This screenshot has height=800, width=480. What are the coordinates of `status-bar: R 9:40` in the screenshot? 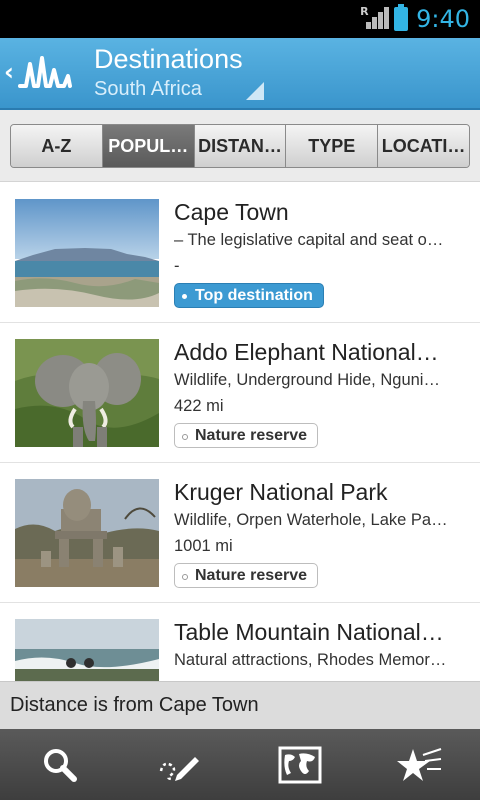 It's located at (240, 19).